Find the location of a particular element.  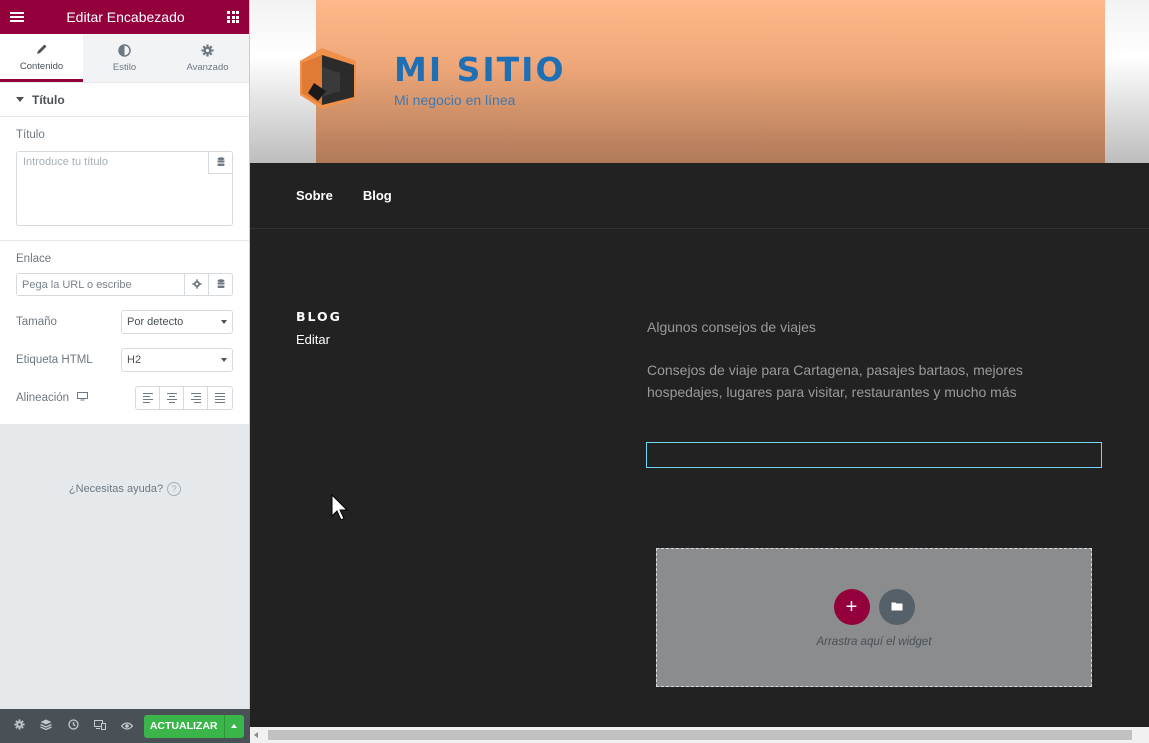

scroll-left-arrow-icon is located at coordinates (256, 735).